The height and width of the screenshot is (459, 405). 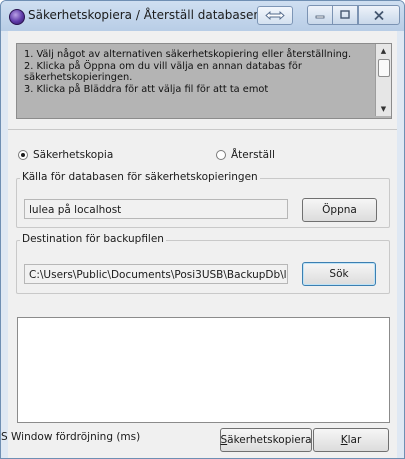 What do you see at coordinates (354, 440) in the screenshot?
I see `done-button-label: lar` at bounding box center [354, 440].